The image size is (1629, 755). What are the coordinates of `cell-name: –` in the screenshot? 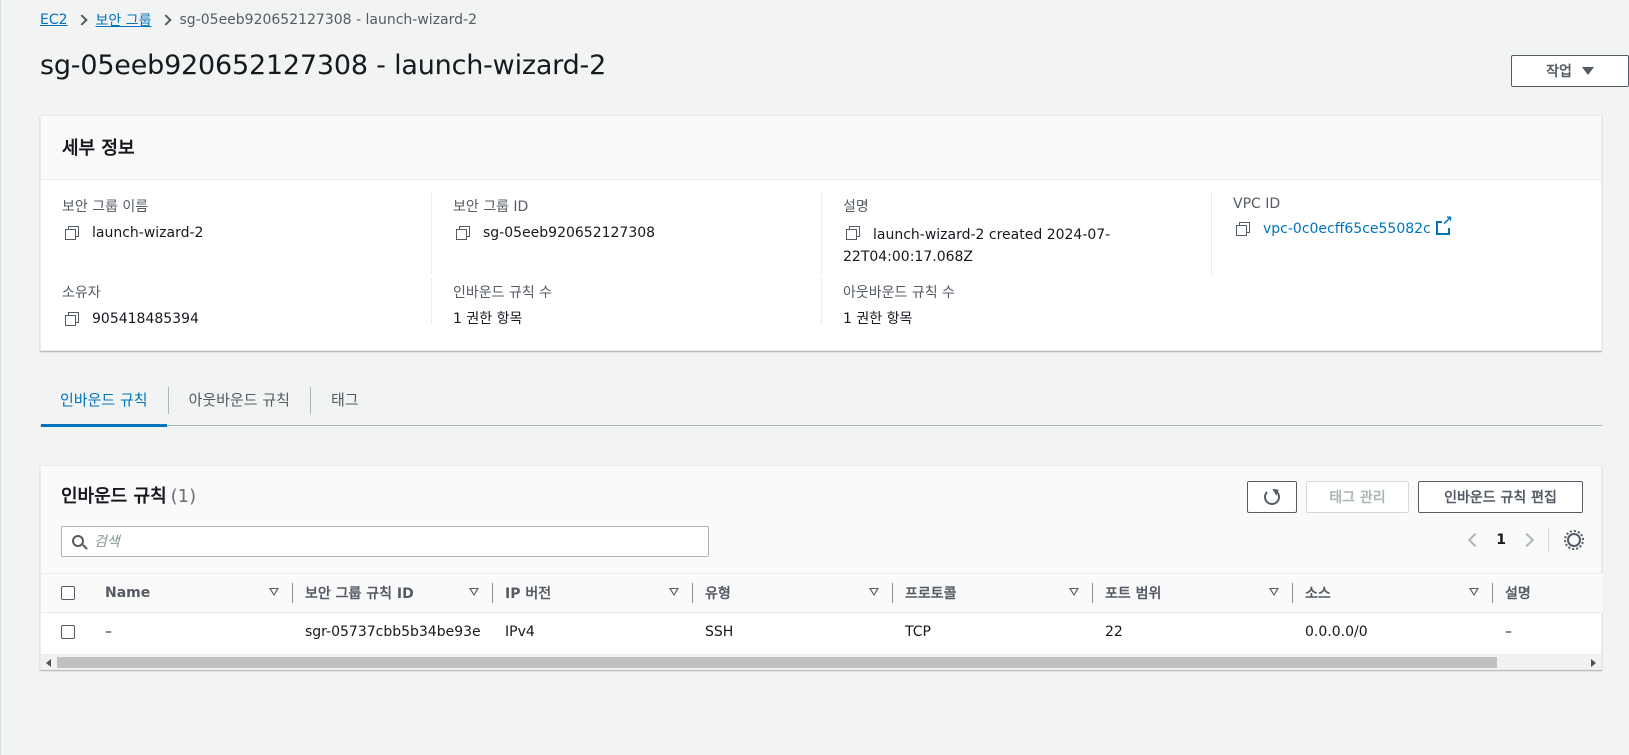 It's located at (108, 632).